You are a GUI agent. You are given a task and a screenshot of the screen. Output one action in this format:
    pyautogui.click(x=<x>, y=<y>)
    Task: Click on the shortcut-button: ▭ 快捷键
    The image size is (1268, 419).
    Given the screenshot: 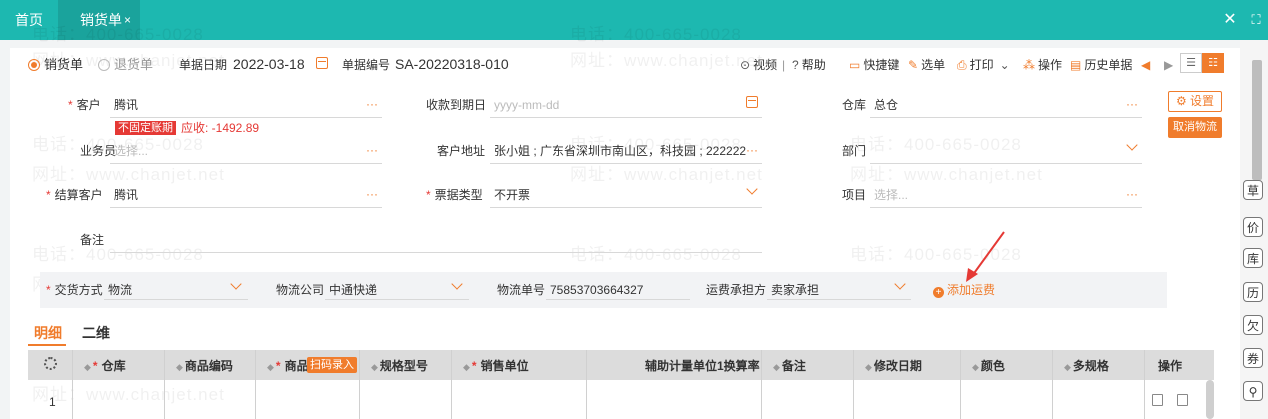 What is the action you would take?
    pyautogui.click(x=874, y=65)
    